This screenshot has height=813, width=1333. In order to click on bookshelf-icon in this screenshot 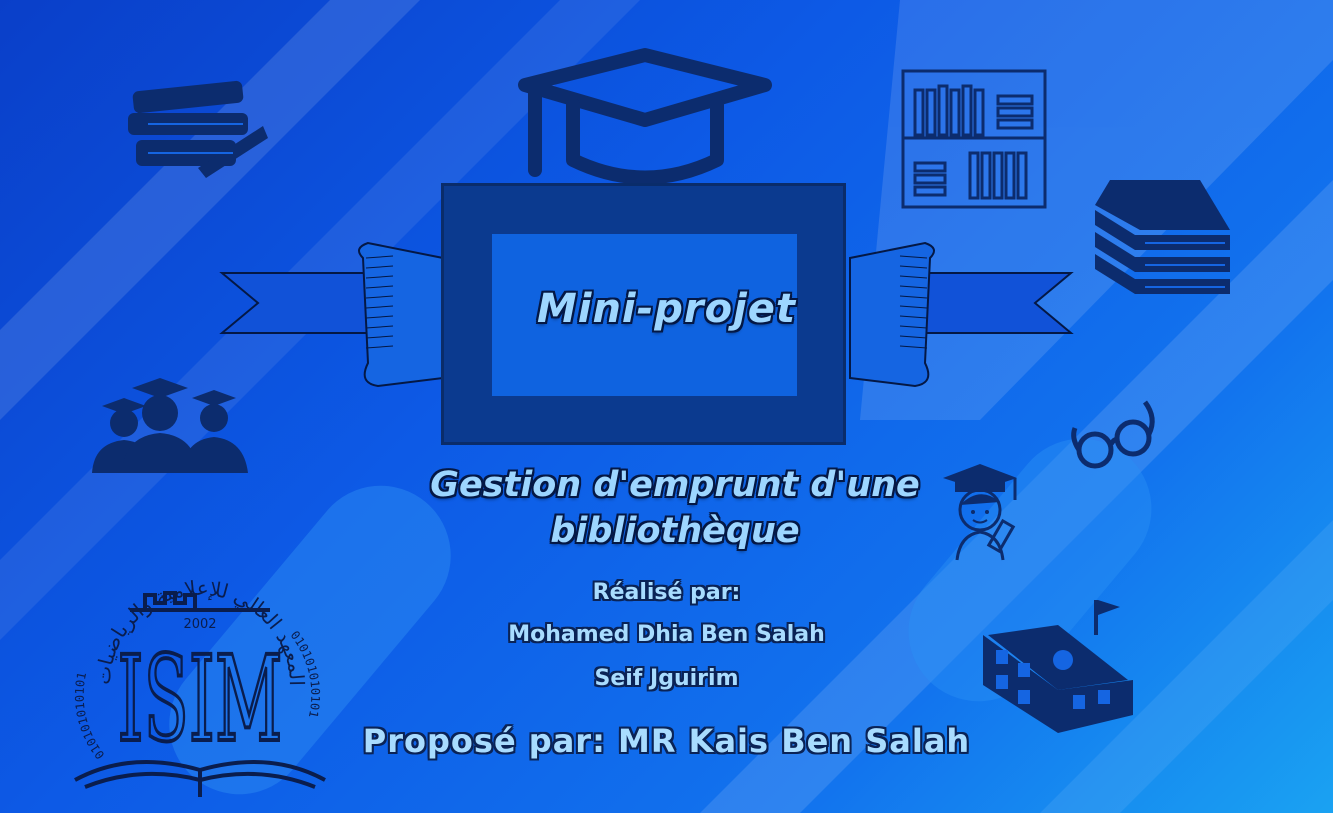, I will do `click(974, 139)`.